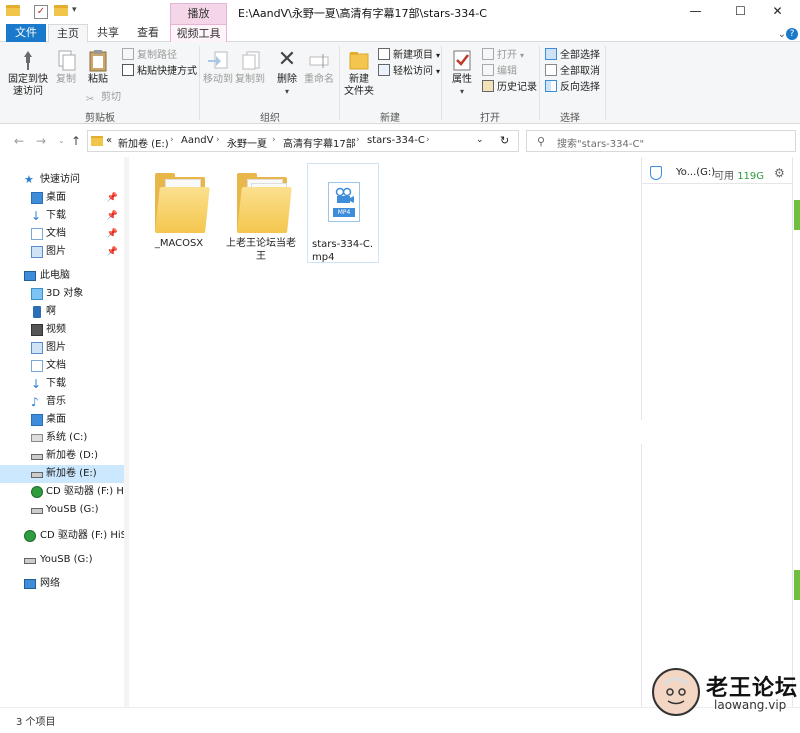  I want to click on copy-path-button: 复制路径, so click(149, 56).